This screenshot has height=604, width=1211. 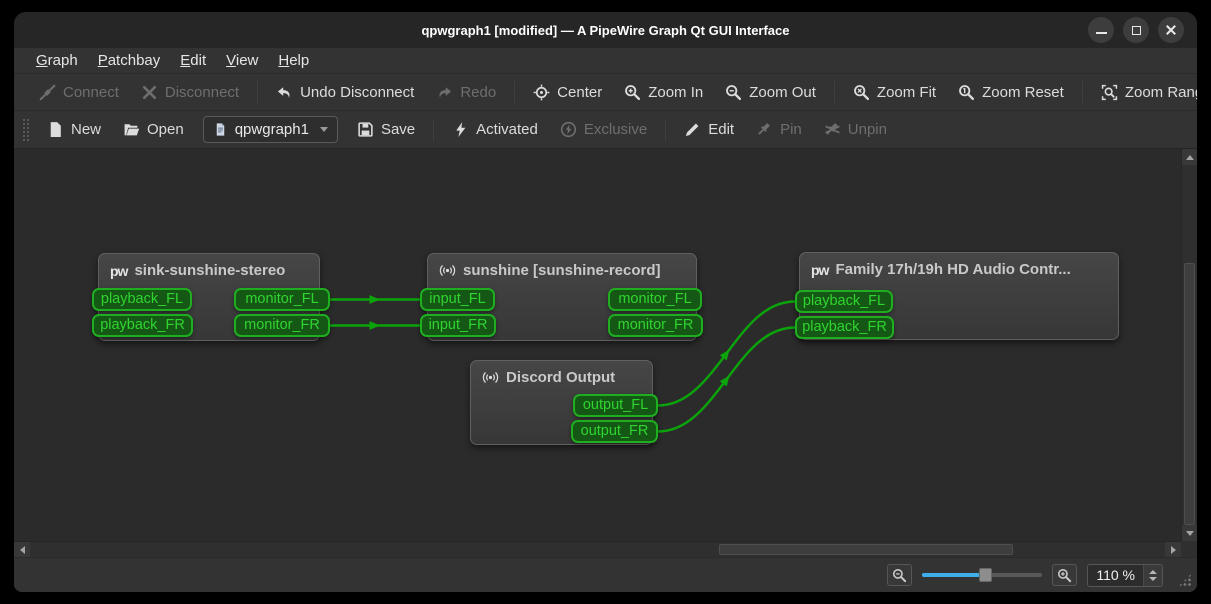 I want to click on patchbay-select: qpwgraph1, so click(x=270, y=129).